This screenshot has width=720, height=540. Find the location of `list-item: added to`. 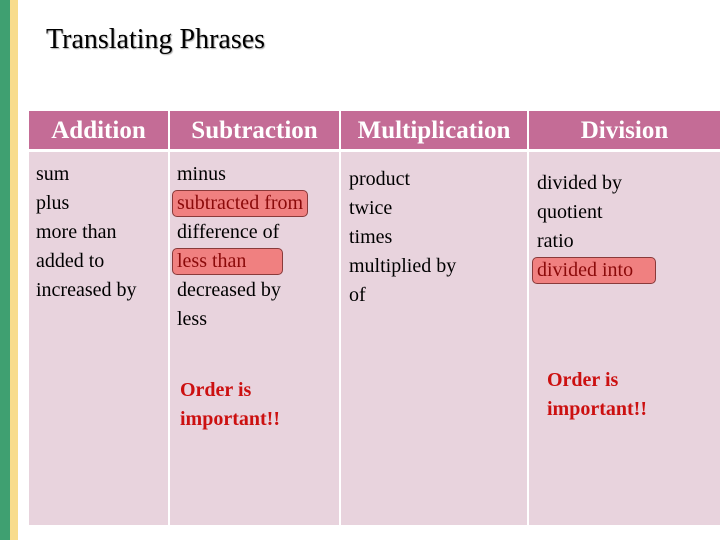

list-item: added to is located at coordinates (70, 261).